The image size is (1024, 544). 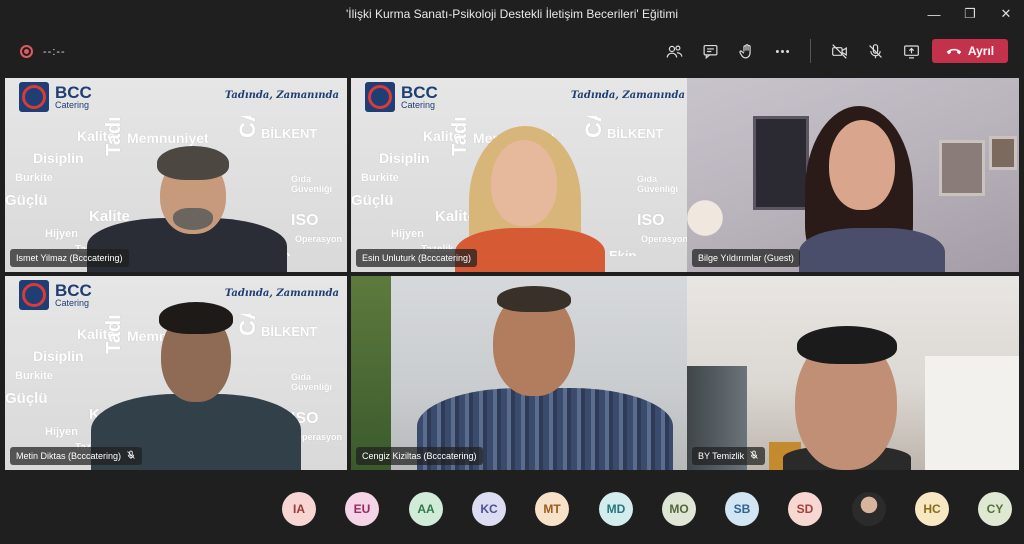 What do you see at coordinates (623, 252) in the screenshot?
I see `wordcloud-word: Ekip` at bounding box center [623, 252].